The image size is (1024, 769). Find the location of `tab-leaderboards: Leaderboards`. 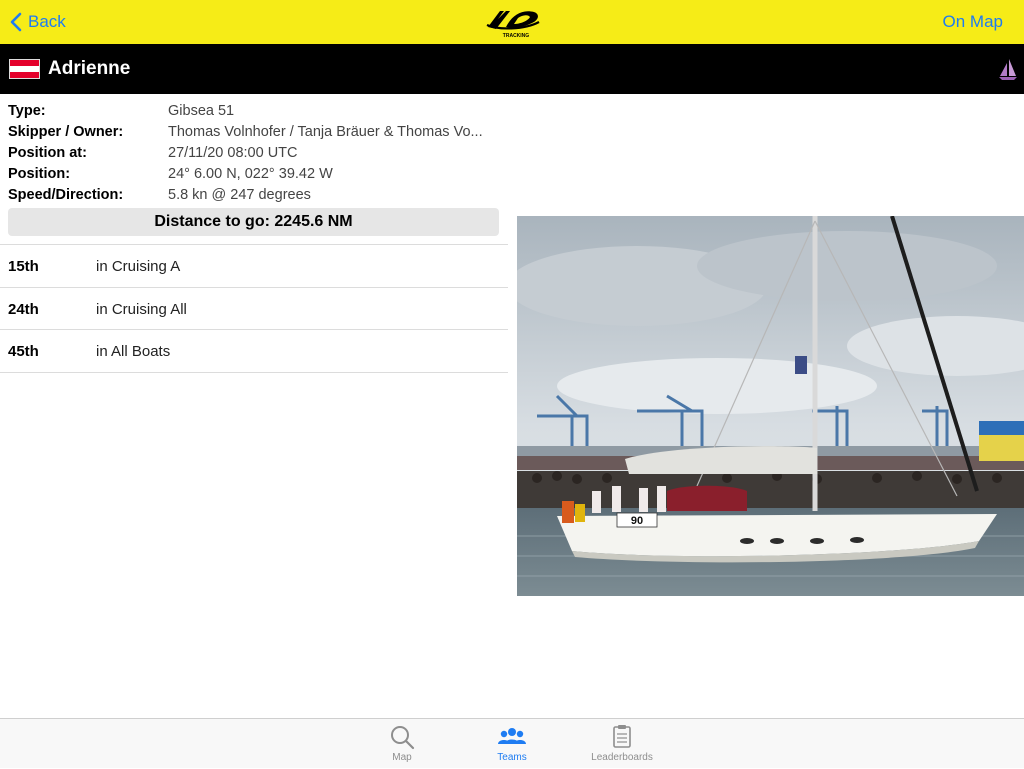

tab-leaderboards: Leaderboards is located at coordinates (622, 744).